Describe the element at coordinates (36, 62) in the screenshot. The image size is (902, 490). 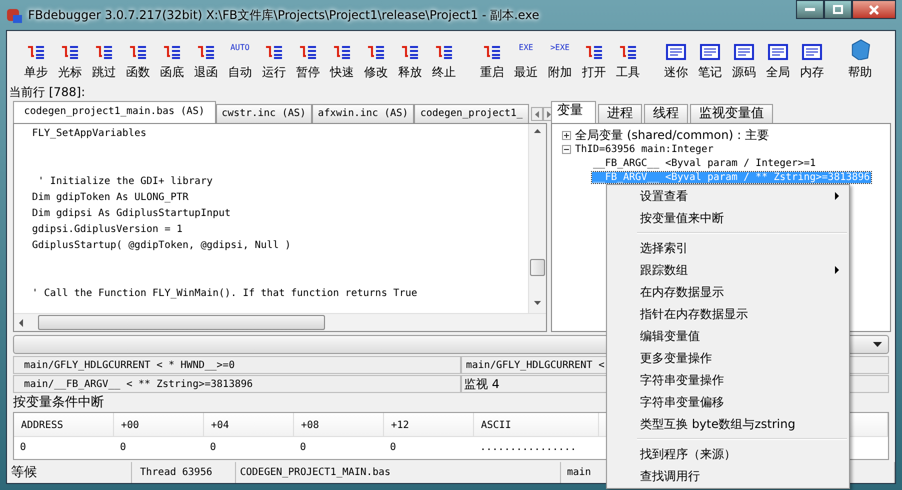
I see `toolbar-button: 单步` at that location.